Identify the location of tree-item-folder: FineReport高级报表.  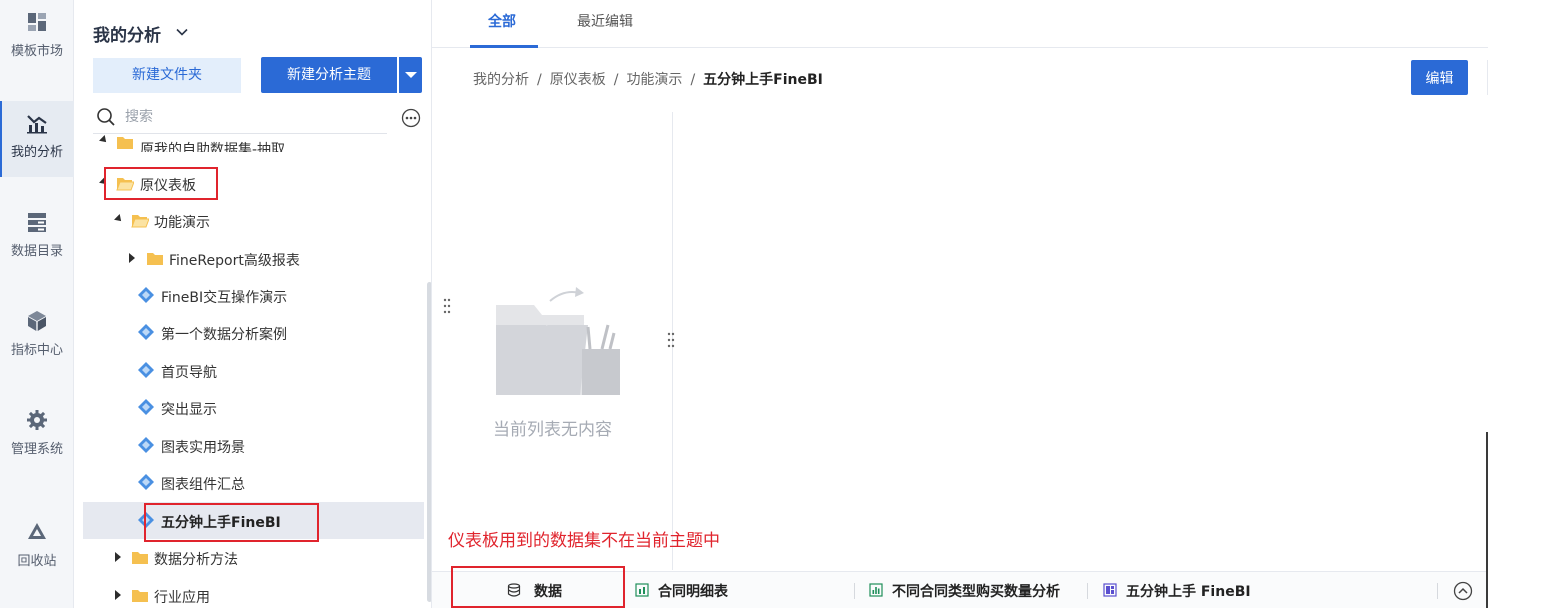
(253, 258).